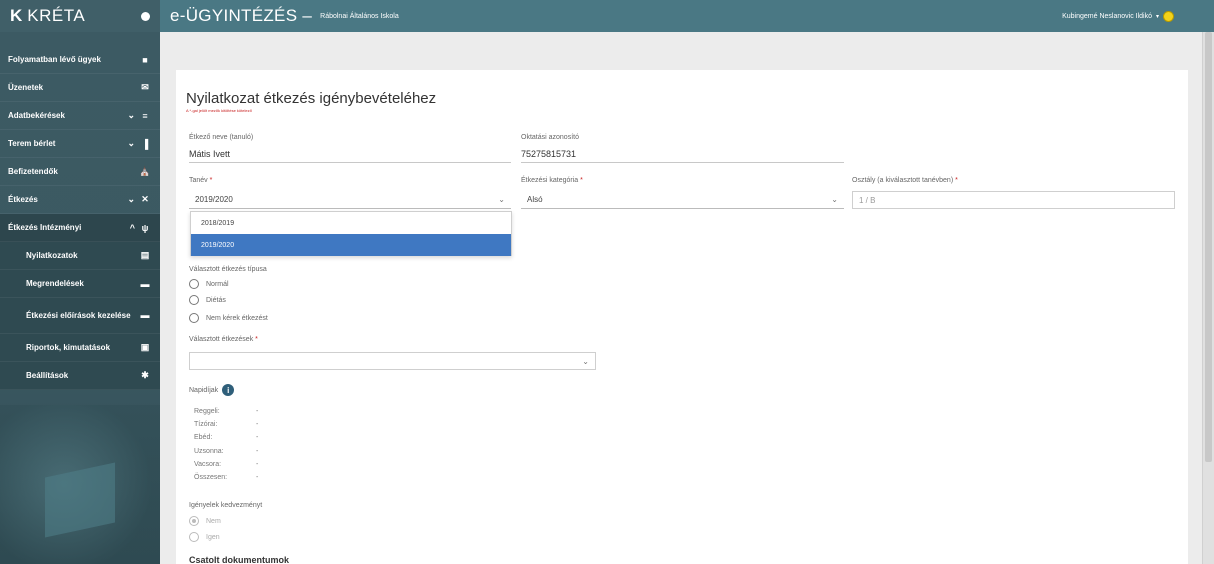 The width and height of the screenshot is (1214, 564). I want to click on chevron-up-icon: ^, so click(132, 227).